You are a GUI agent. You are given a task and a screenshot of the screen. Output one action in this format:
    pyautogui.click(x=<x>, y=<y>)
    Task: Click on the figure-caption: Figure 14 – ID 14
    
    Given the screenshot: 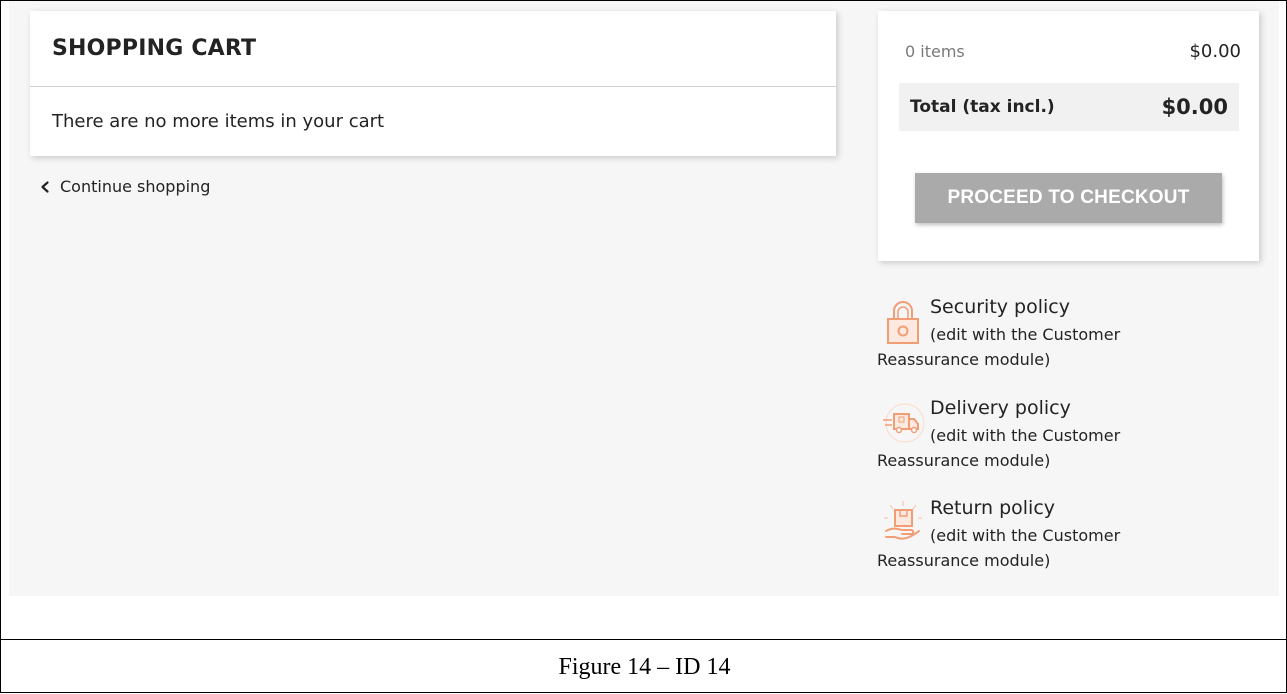 What is the action you would take?
    pyautogui.click(x=644, y=666)
    